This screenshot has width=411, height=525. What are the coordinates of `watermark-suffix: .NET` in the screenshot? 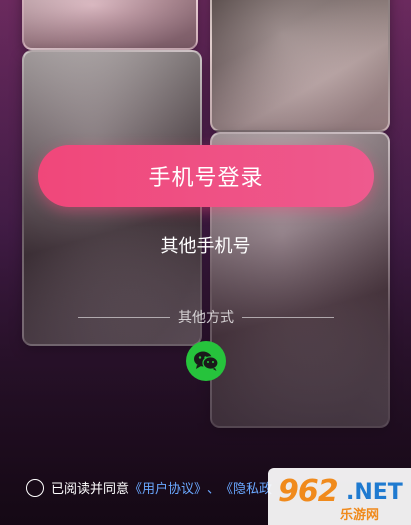 It's located at (374, 492).